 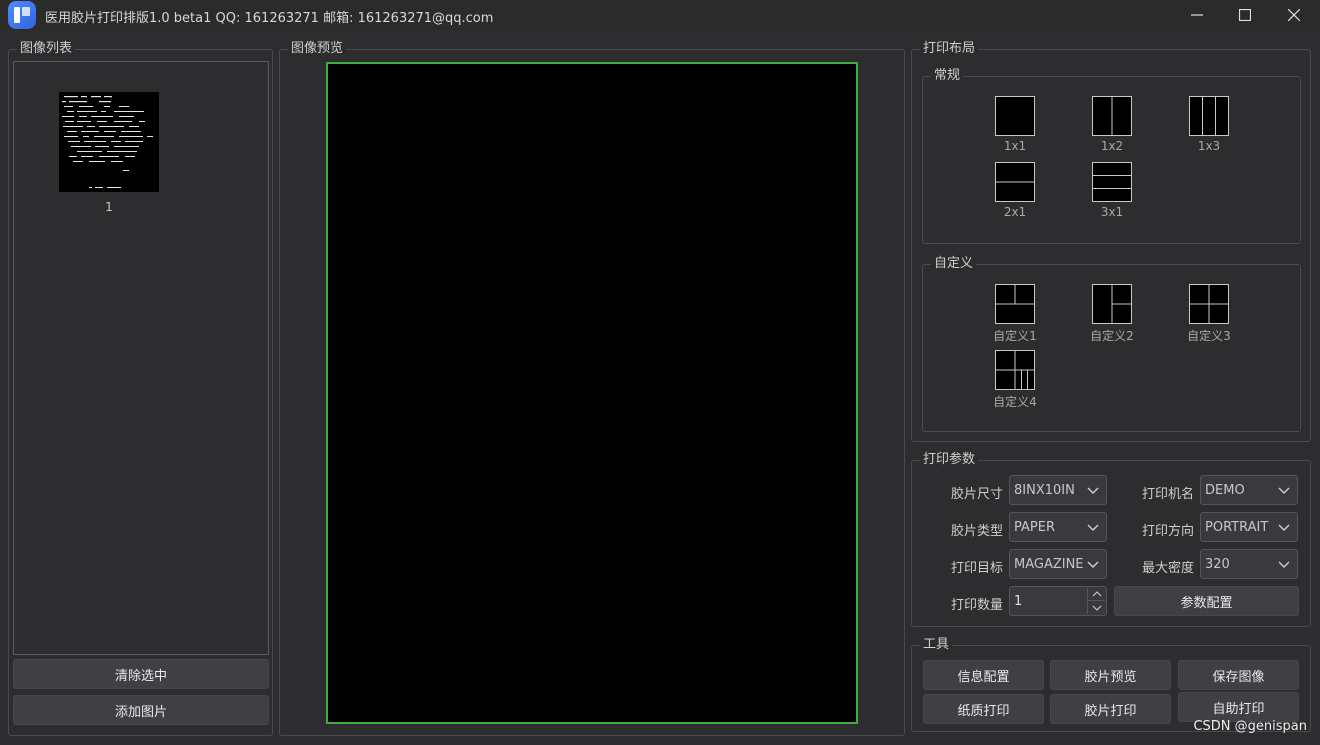 I want to click on add-image-button: 添加图片, so click(x=141, y=710).